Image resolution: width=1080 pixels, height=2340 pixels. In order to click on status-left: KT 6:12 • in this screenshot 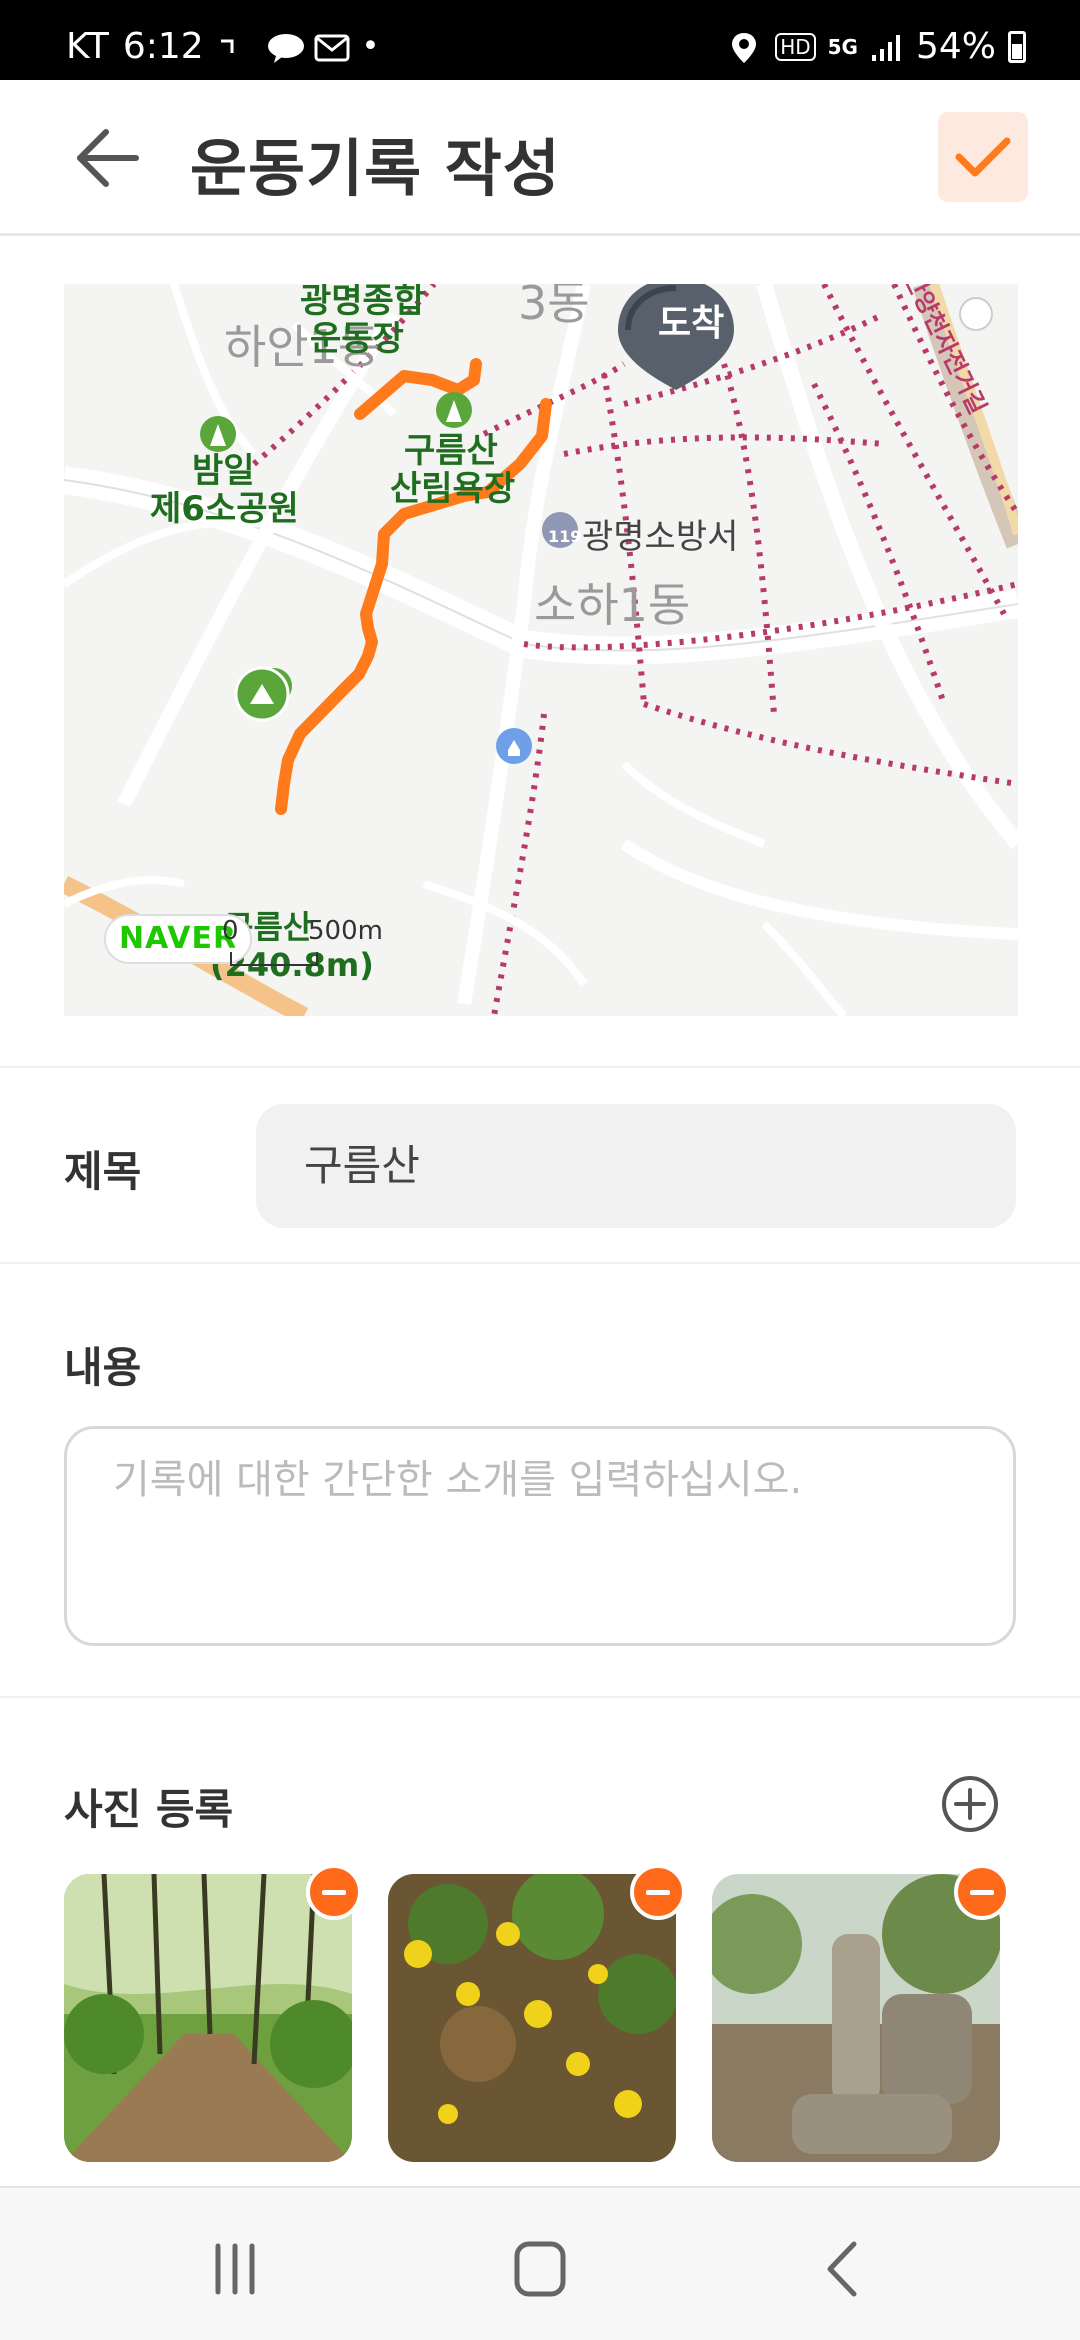, I will do `click(222, 46)`.